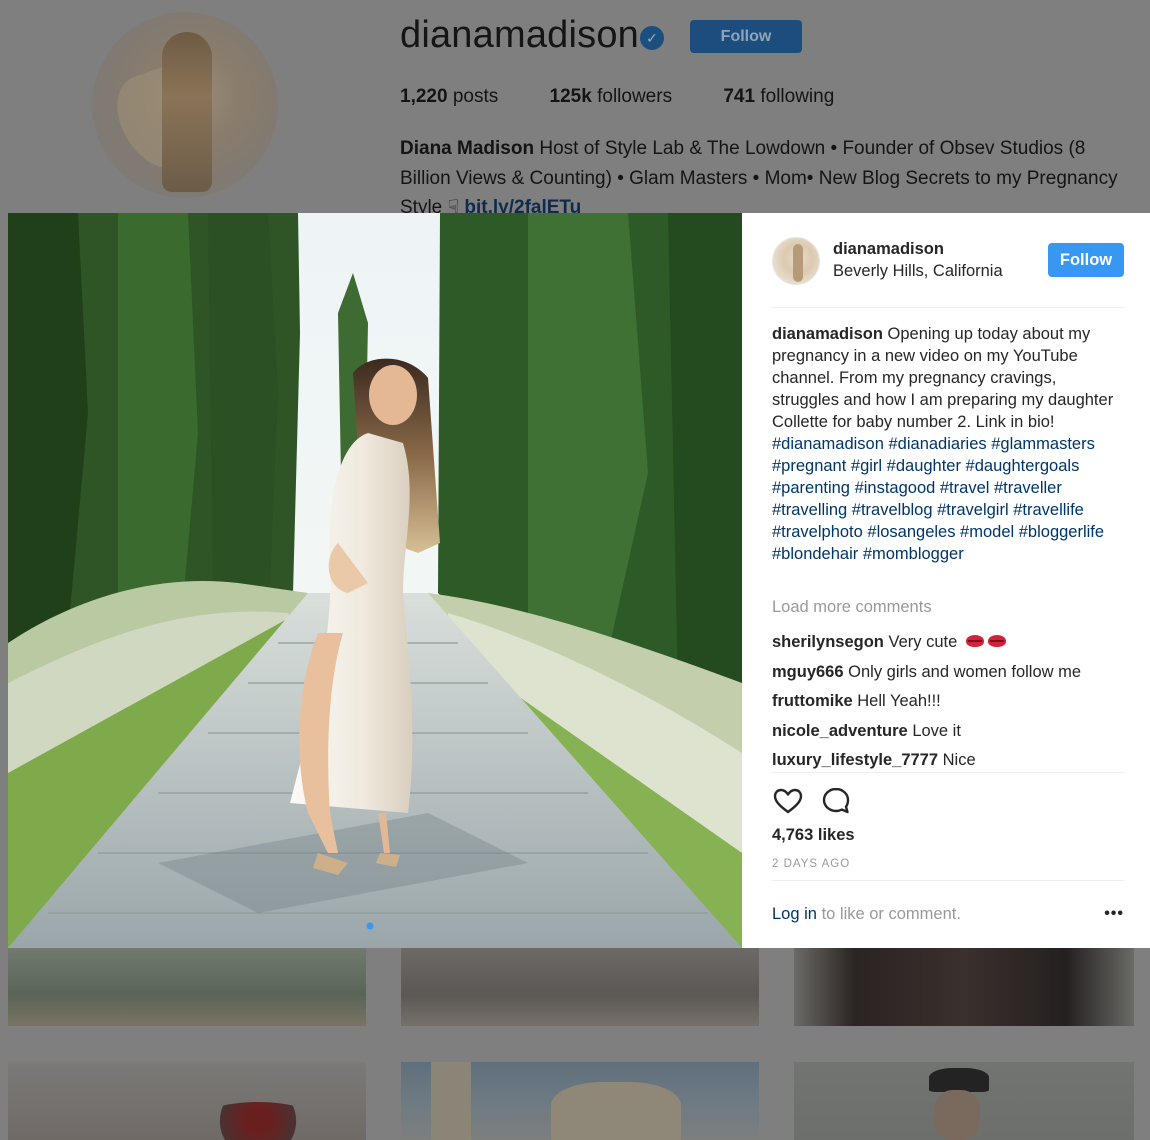  Describe the element at coordinates (746, 36) in the screenshot. I see `profile-follow-button: Follow` at that location.